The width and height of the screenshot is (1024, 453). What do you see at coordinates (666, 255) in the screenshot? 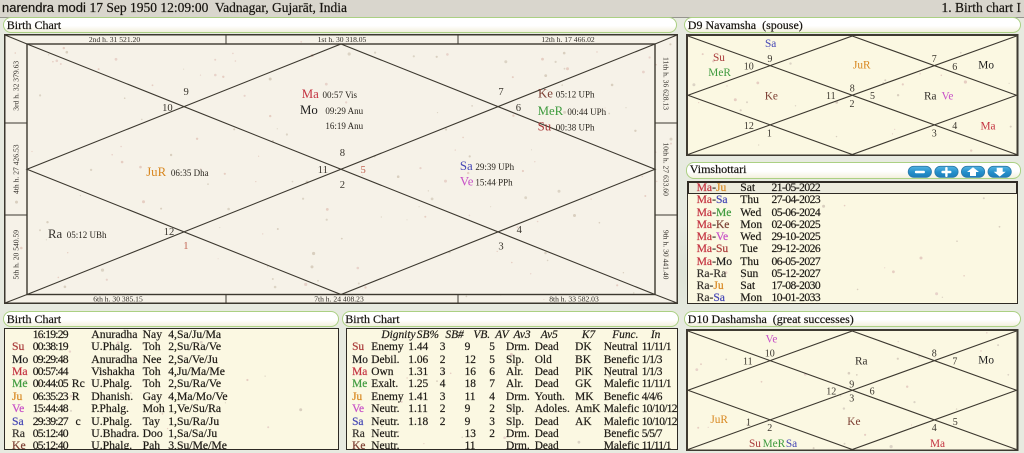
I see `svg-text: 9th h. 30 441.40` at bounding box center [666, 255].